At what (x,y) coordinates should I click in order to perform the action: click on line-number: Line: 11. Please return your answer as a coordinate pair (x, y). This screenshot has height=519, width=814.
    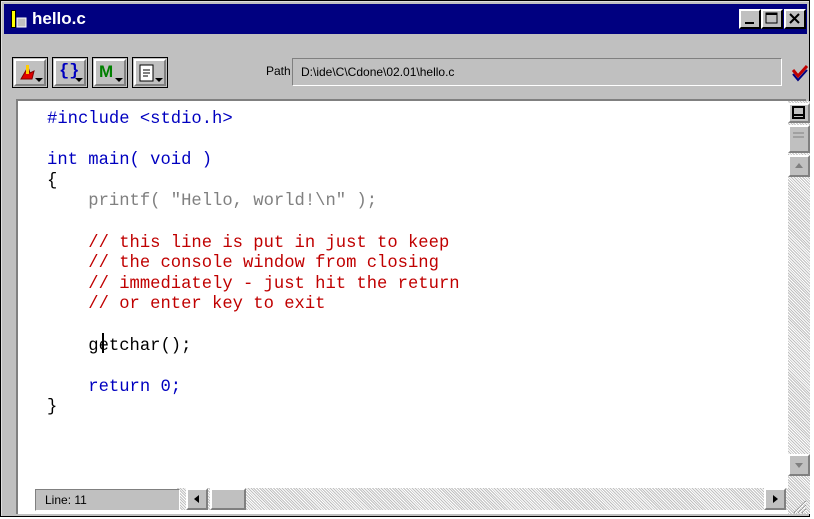
    Looking at the image, I should click on (66, 500).